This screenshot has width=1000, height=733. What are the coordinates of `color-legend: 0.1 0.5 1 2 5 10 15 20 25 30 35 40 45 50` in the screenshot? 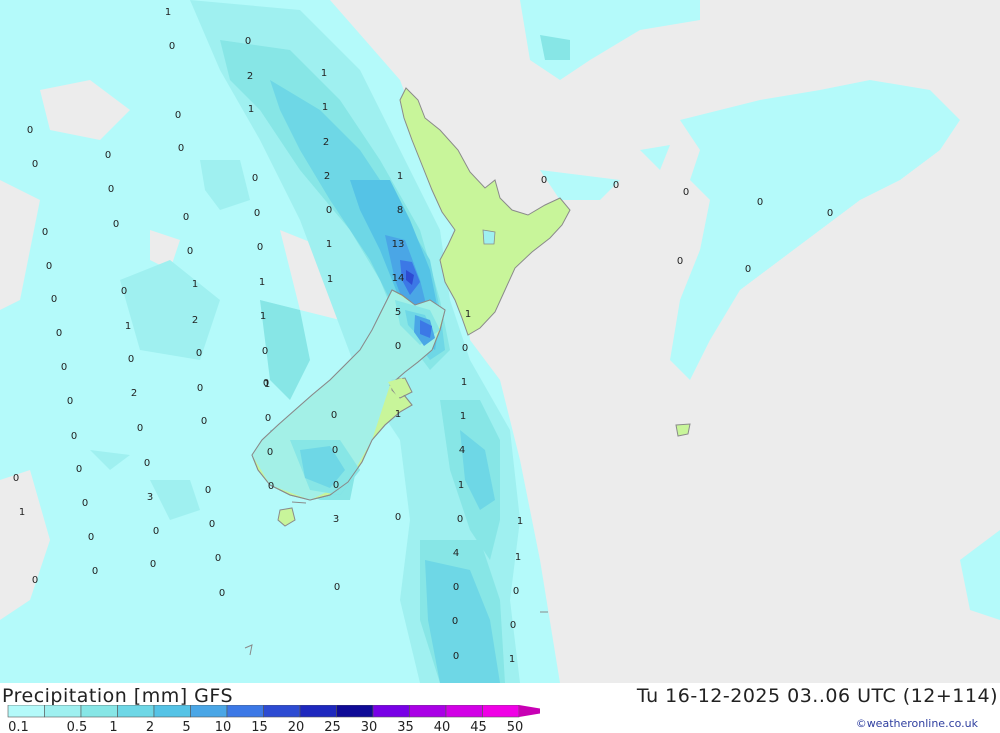 It's located at (273, 719).